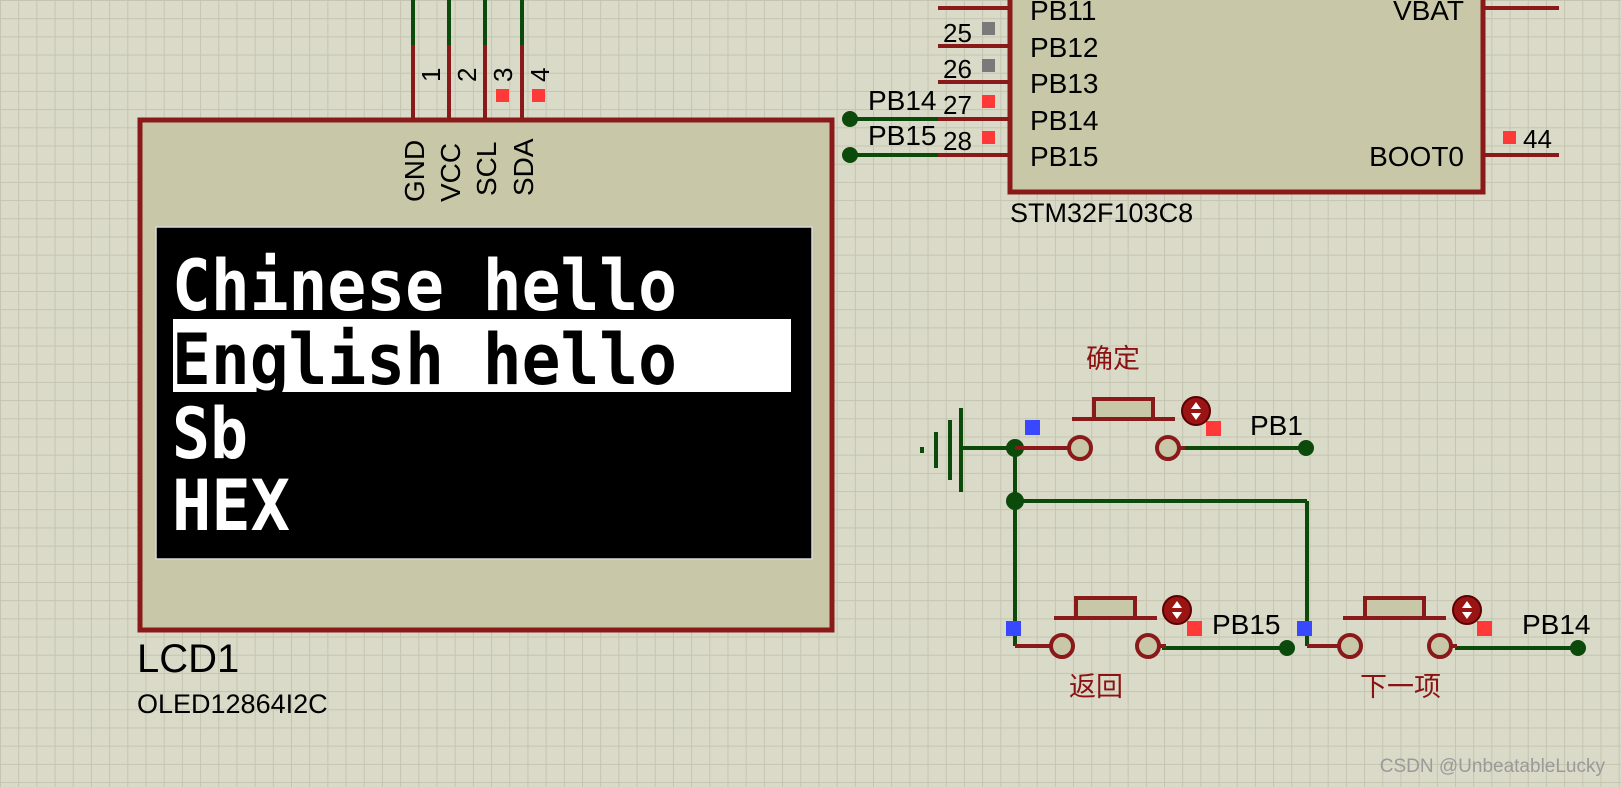 The height and width of the screenshot is (787, 1621). I want to click on mcu-pin-pb12: PB12, so click(1064, 47).